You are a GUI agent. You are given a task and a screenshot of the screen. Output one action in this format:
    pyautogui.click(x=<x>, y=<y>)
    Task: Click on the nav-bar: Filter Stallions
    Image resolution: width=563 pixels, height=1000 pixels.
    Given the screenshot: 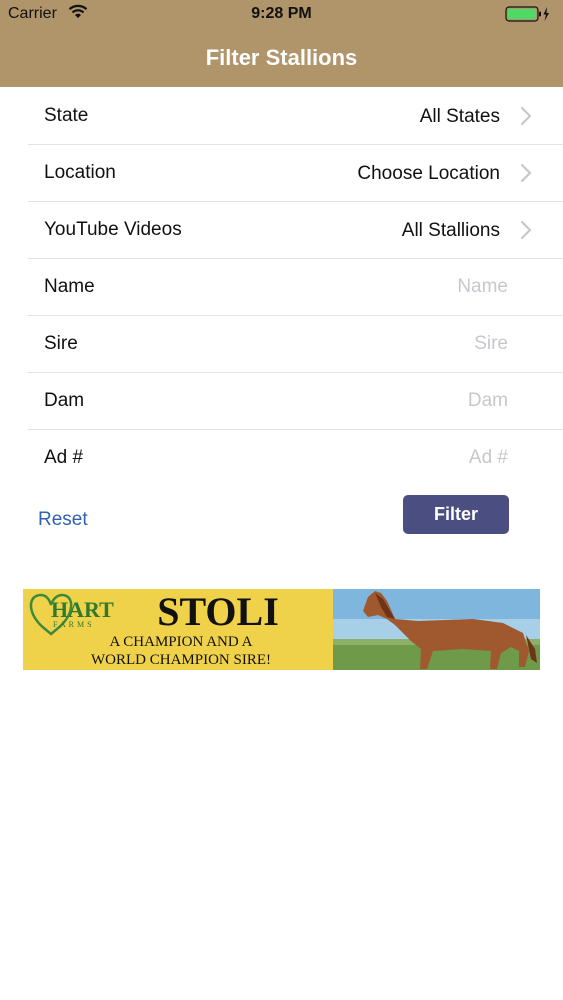 What is the action you would take?
    pyautogui.click(x=281, y=58)
    